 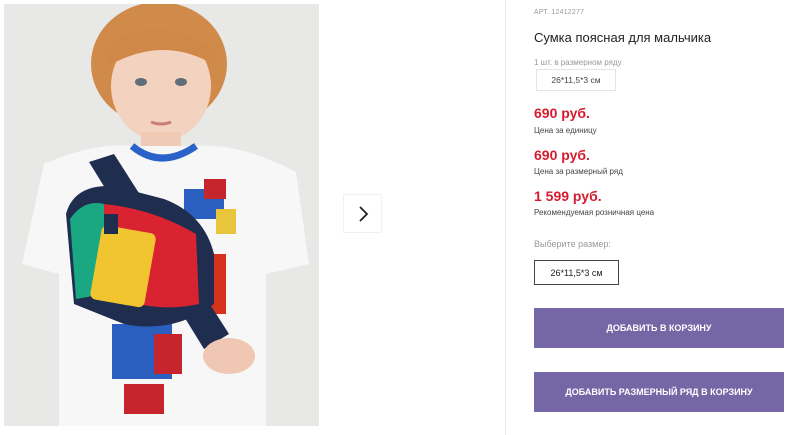 I want to click on unit-price-label: Цена за единицу, so click(x=565, y=130).